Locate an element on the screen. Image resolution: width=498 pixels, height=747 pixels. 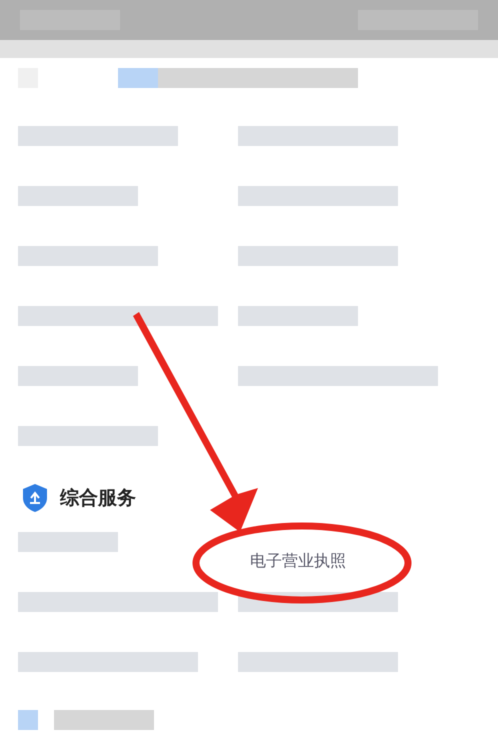
shield-icon is located at coordinates (35, 498).